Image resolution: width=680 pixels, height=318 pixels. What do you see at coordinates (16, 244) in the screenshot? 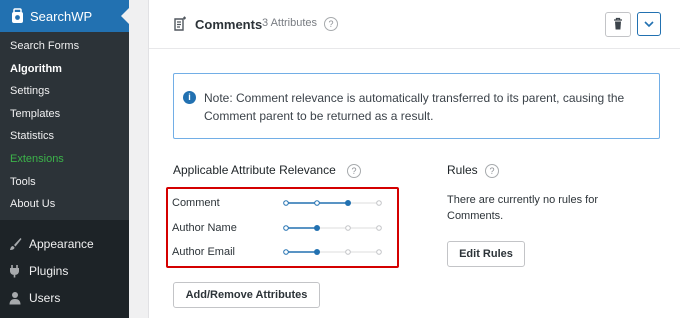
I see `paintbrush-icon` at bounding box center [16, 244].